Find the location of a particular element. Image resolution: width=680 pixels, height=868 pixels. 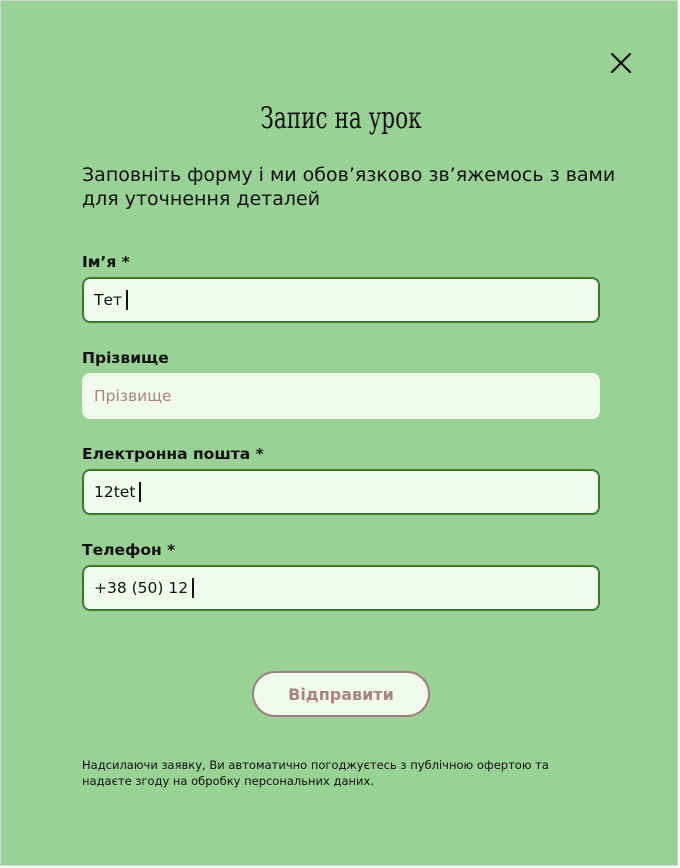

form-title: Запис на урок is located at coordinates (341, 118).